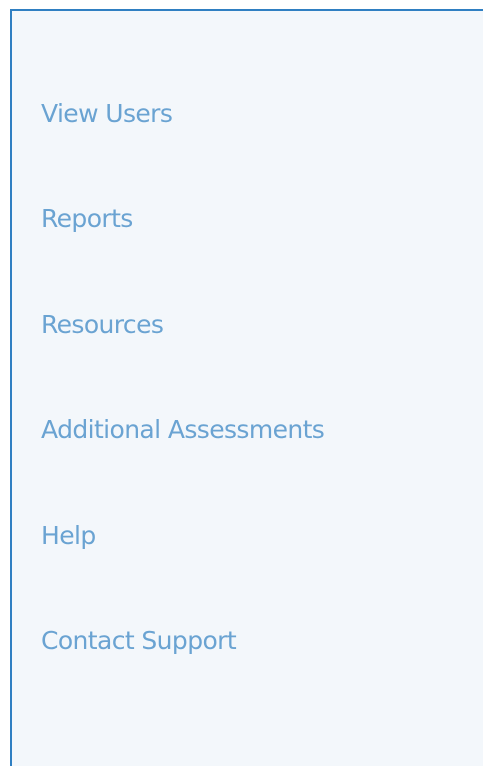 This screenshot has width=483, height=766. I want to click on sidebar-item-reports: Reports, so click(87, 219).